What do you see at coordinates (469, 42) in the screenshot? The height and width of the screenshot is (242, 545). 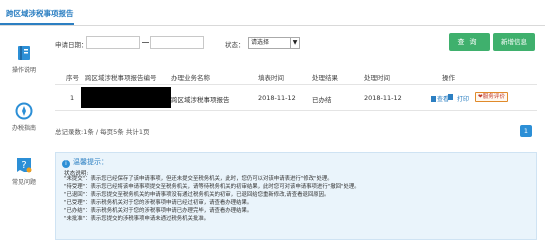 I see `query-button: 查询` at bounding box center [469, 42].